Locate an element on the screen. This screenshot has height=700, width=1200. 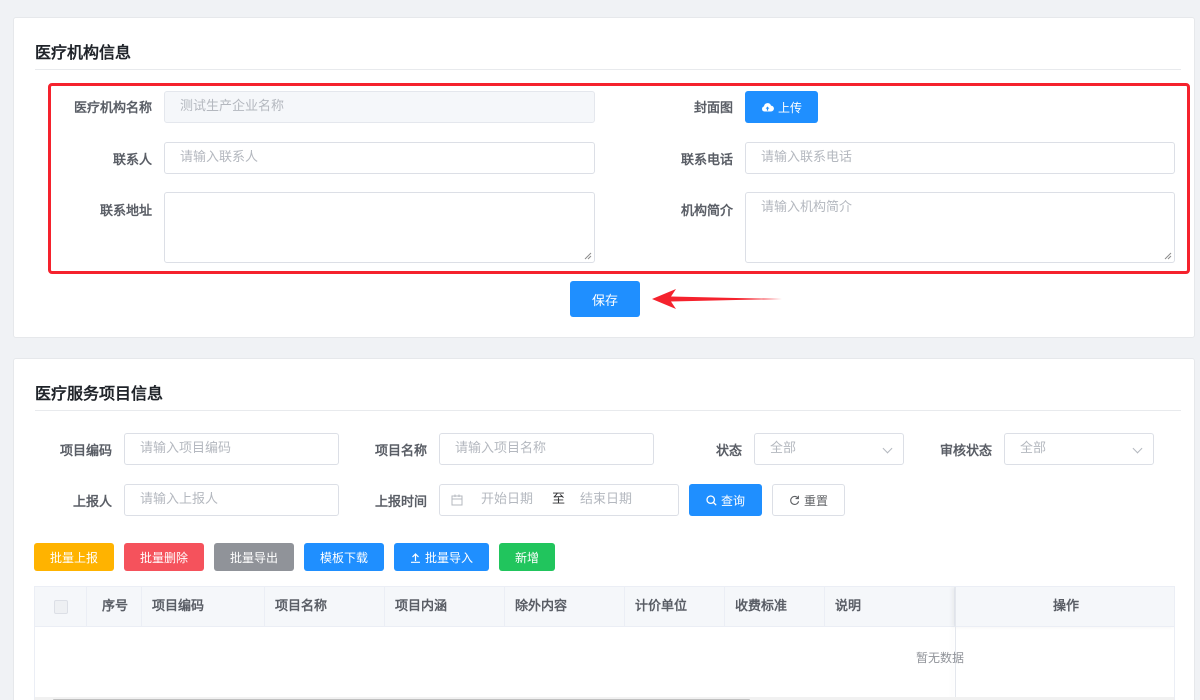
reset-button: 重置 is located at coordinates (808, 500).